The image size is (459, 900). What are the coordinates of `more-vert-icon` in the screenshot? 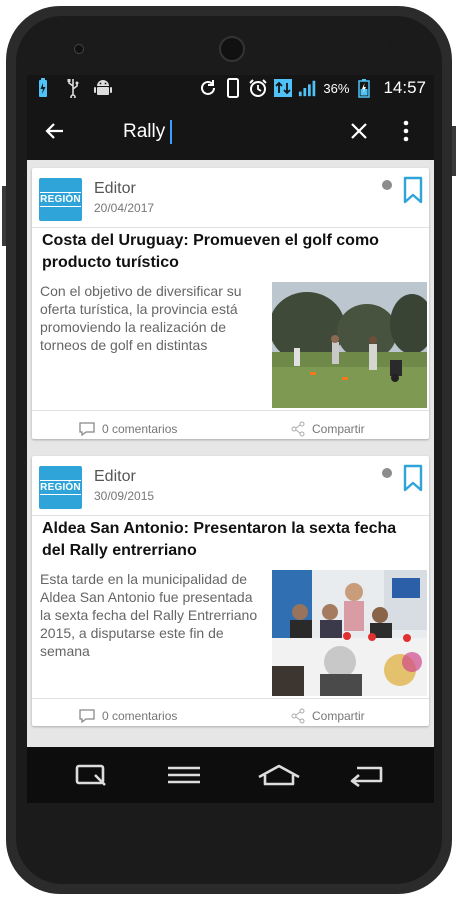 It's located at (406, 131).